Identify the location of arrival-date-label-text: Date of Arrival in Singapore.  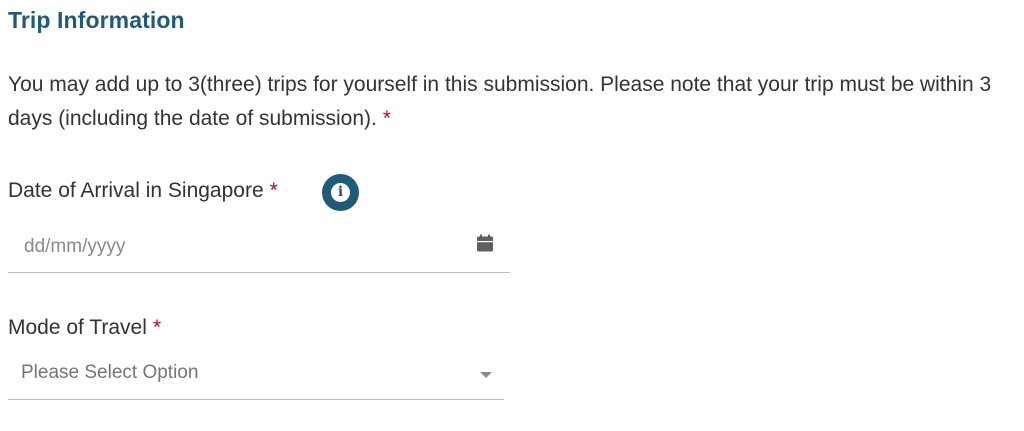
(136, 190).